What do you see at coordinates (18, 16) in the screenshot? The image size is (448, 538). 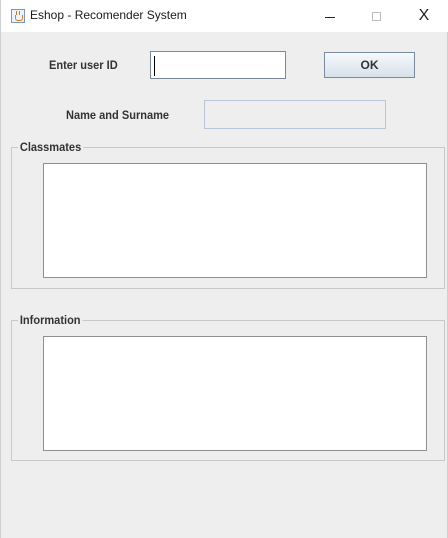 I see `java-cup-icon` at bounding box center [18, 16].